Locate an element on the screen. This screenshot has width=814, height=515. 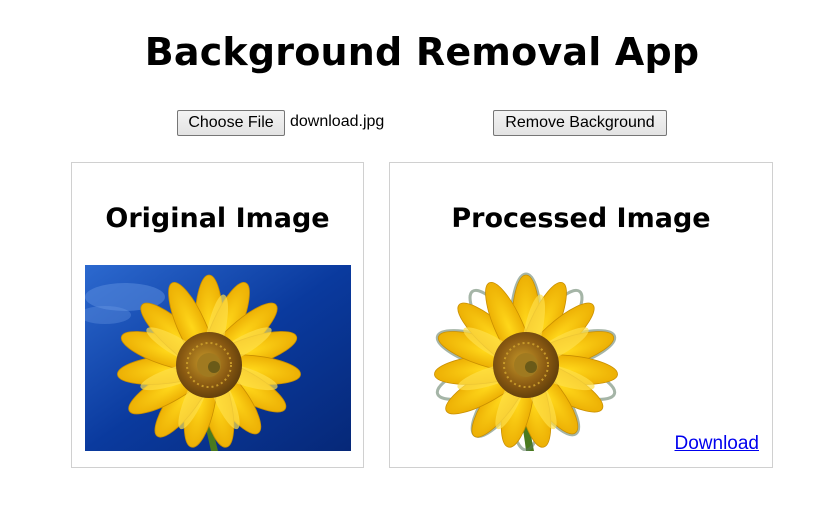
download-link: Download is located at coordinates (717, 444).